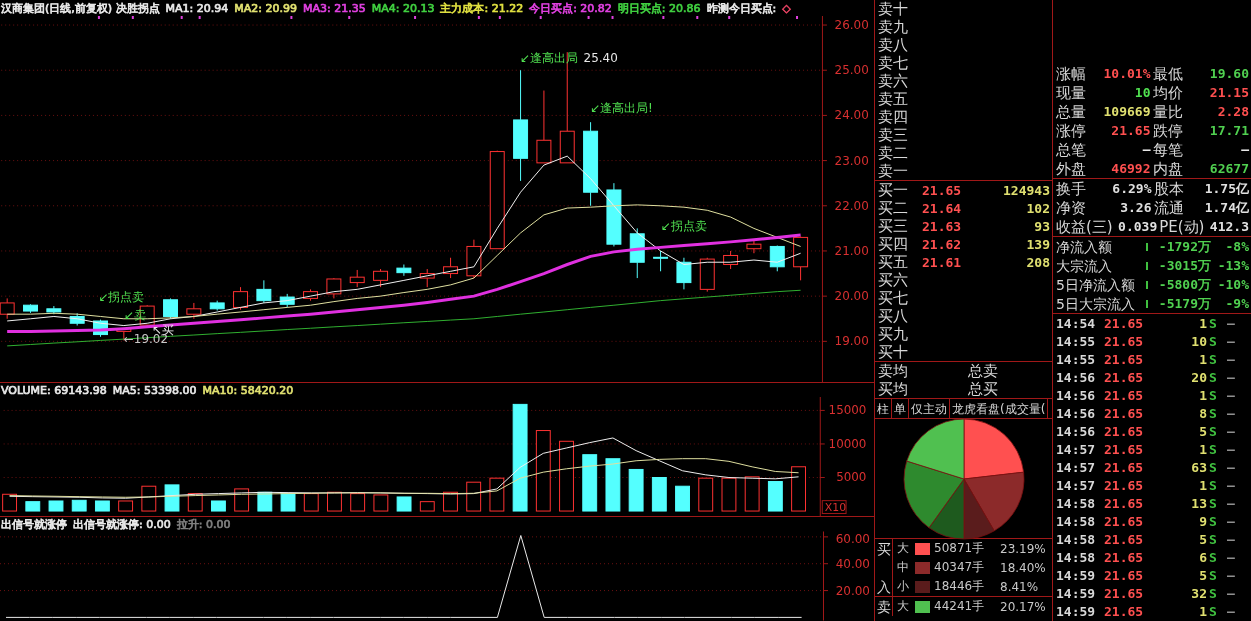 The height and width of the screenshot is (621, 1251). Describe the element at coordinates (1198, 593) in the screenshot. I see `trade-volume: 32` at that location.